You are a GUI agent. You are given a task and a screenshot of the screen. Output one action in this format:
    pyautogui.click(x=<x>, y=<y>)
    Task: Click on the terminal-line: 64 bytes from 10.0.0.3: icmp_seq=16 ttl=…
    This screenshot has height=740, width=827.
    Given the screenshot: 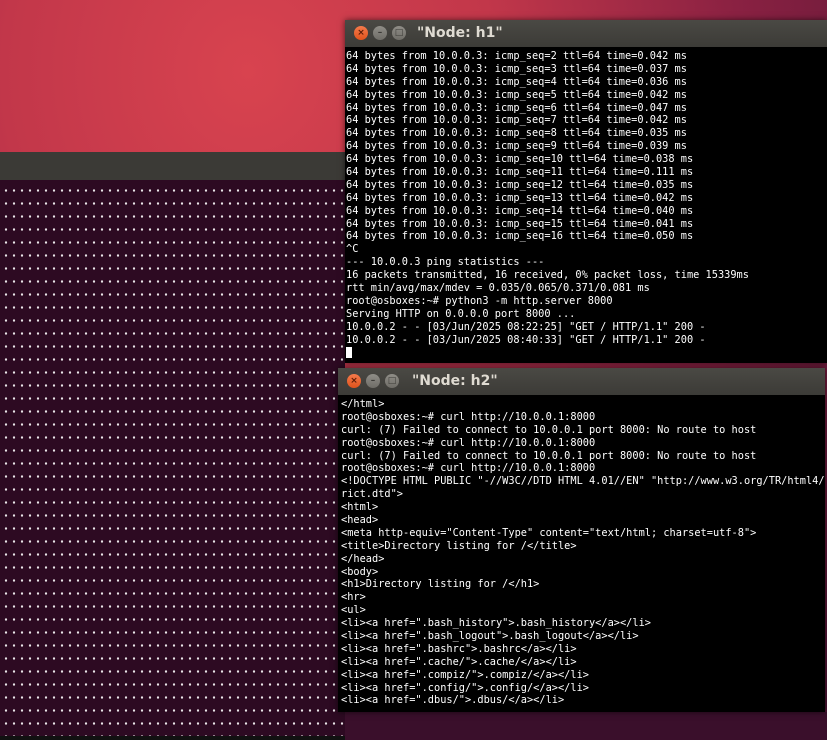 What is the action you would take?
    pyautogui.click(x=520, y=236)
    